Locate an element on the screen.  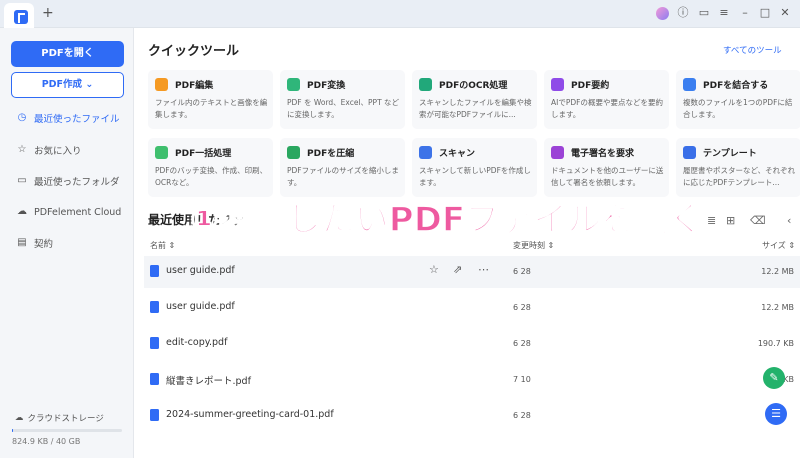
sidebar-item-label: PDFelement Cloud is located at coordinates (78, 212).